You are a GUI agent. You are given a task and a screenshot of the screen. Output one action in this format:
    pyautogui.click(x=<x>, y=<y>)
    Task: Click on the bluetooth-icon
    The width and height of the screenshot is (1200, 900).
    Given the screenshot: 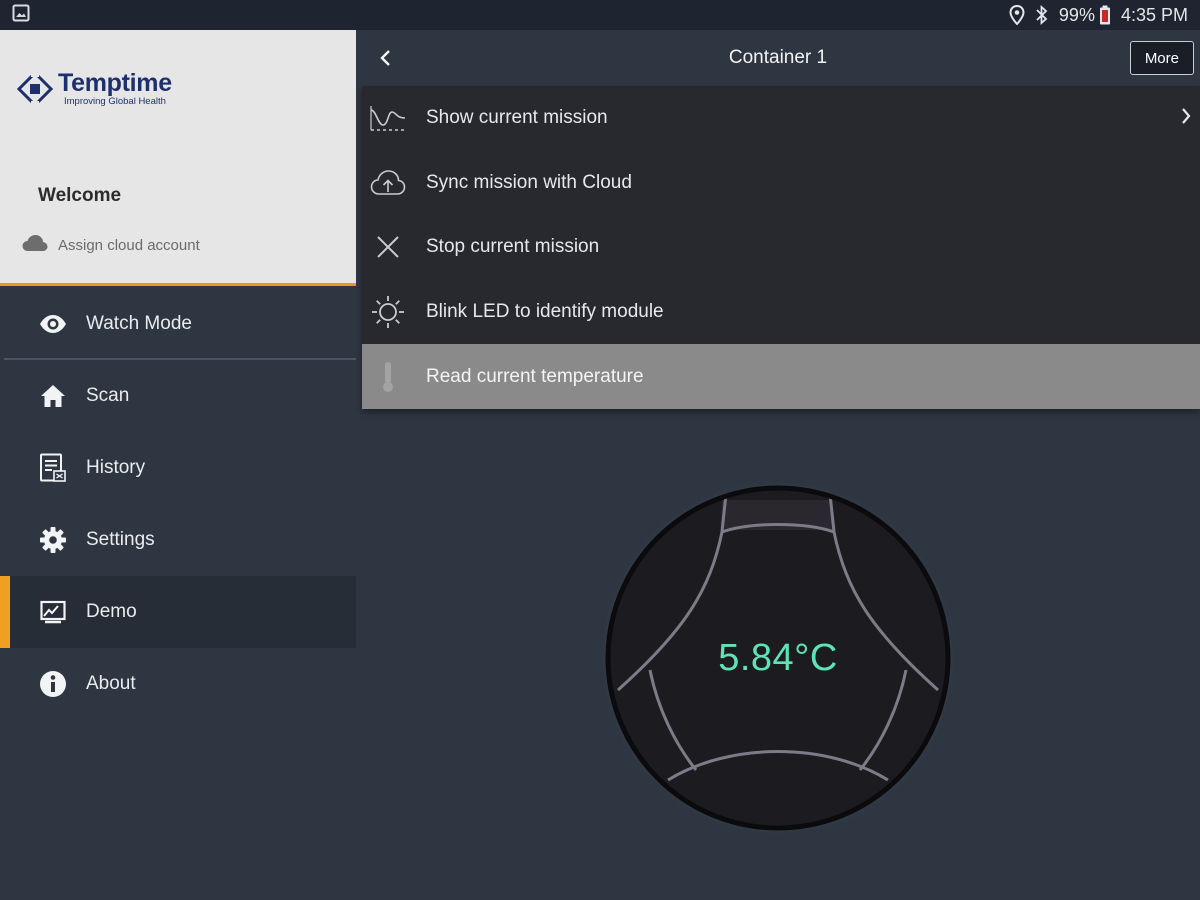 What is the action you would take?
    pyautogui.click(x=1042, y=15)
    